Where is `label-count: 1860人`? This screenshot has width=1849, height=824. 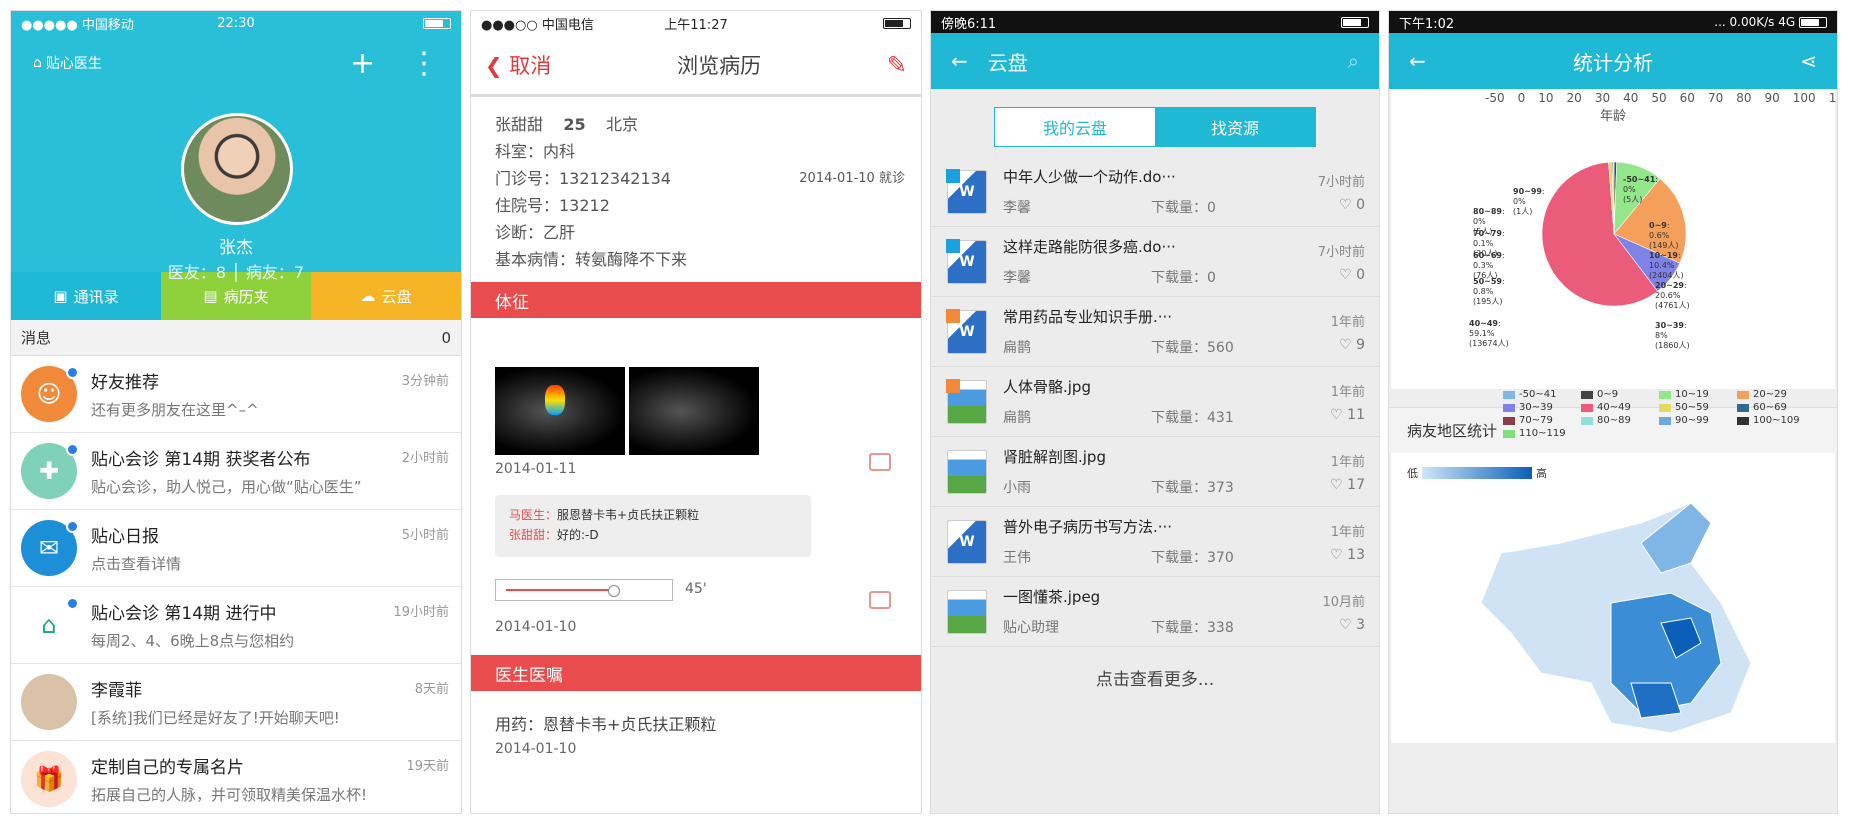
label-count: 1860人 is located at coordinates (1672, 345).